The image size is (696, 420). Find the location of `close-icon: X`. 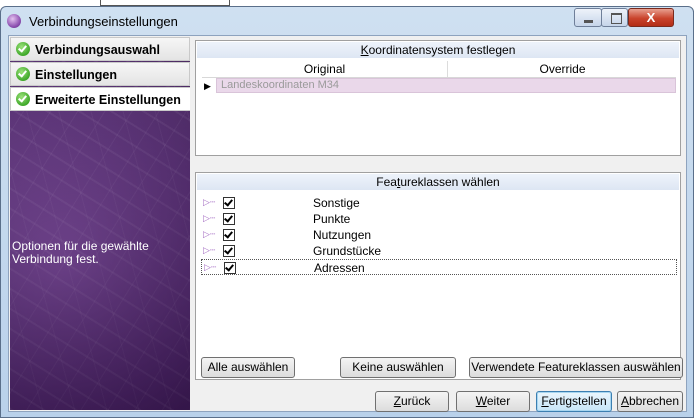

close-icon: X is located at coordinates (651, 17).